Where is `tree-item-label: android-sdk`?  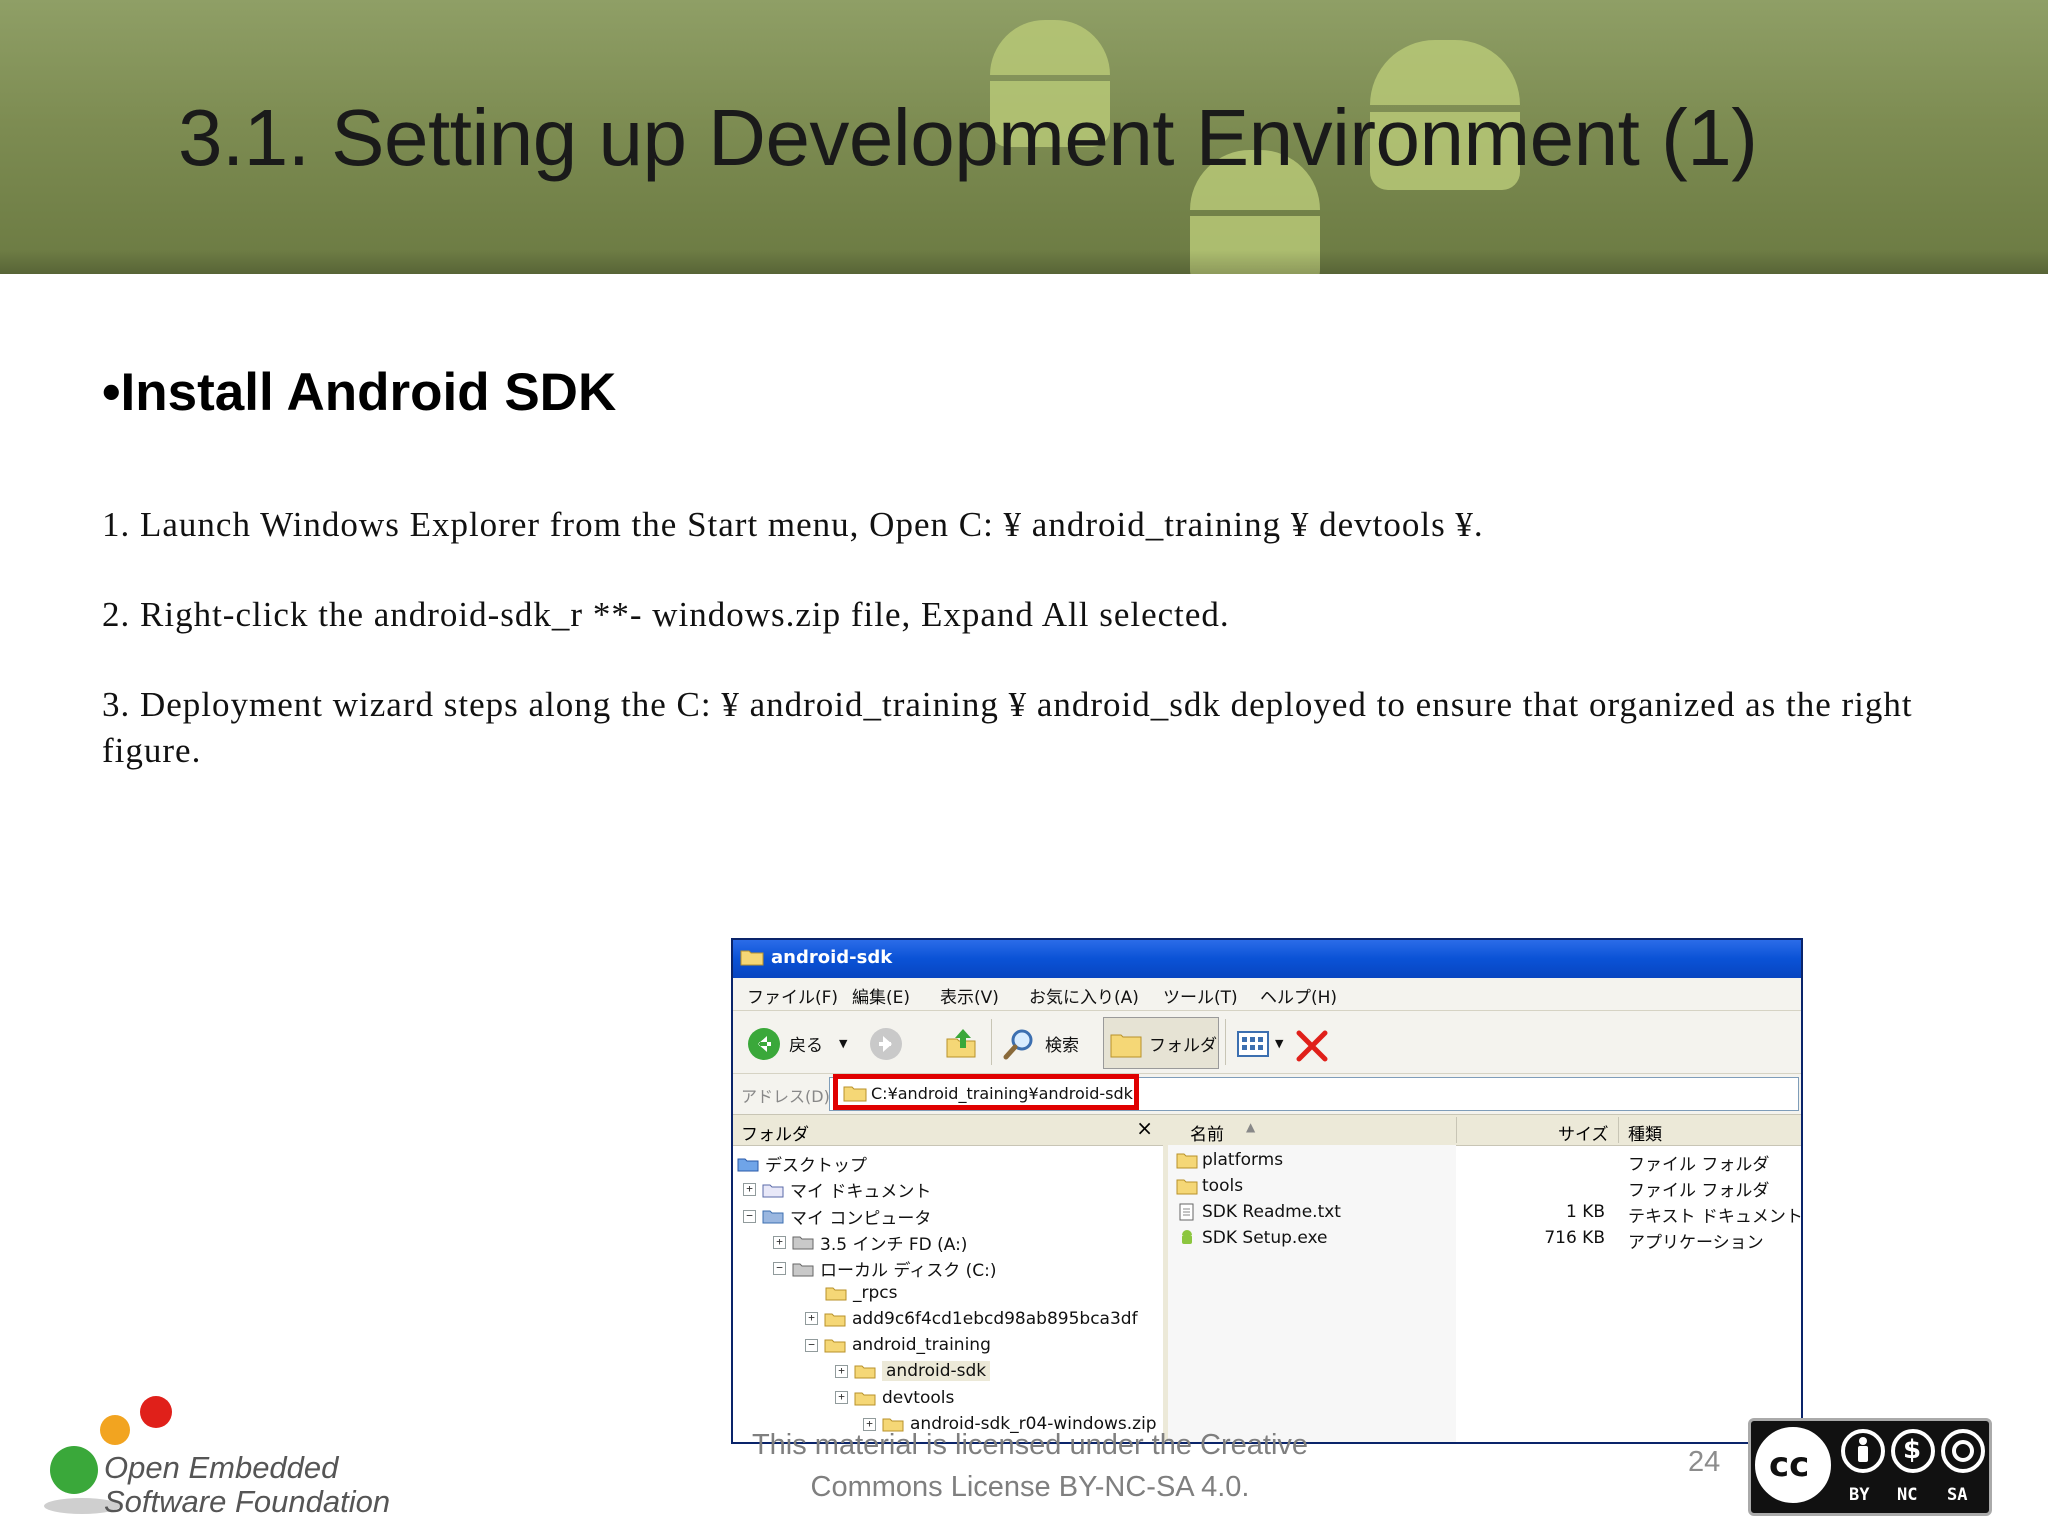 tree-item-label: android-sdk is located at coordinates (936, 1371).